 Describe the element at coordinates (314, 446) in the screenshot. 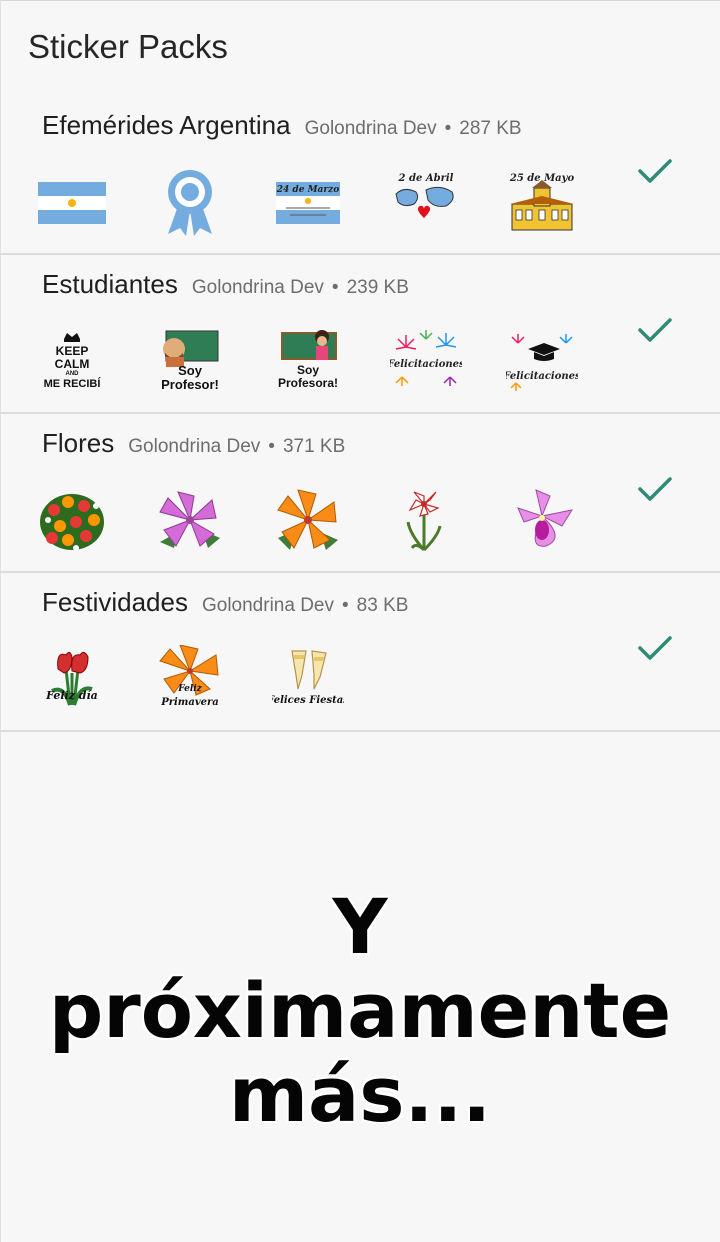

I see `pack-size: 371 KB` at that location.